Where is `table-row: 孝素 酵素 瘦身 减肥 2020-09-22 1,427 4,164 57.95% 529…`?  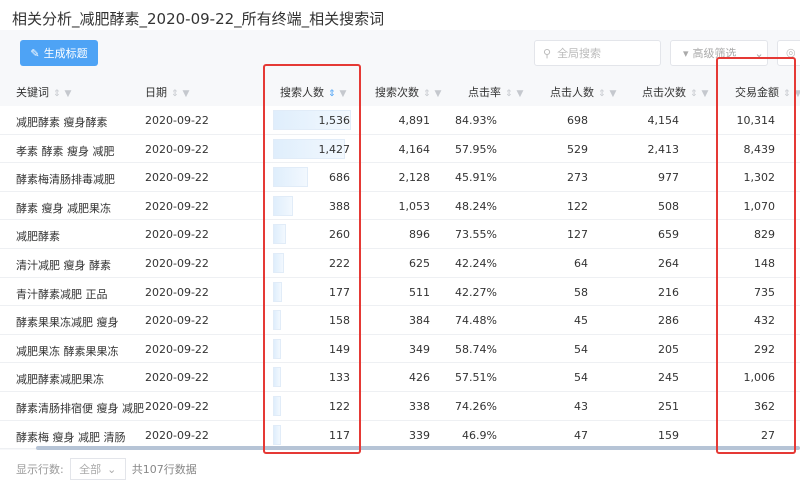 table-row: 孝素 酵素 瘦身 减肥 2020-09-22 1,427 4,164 57.95% 529… is located at coordinates (400, 149).